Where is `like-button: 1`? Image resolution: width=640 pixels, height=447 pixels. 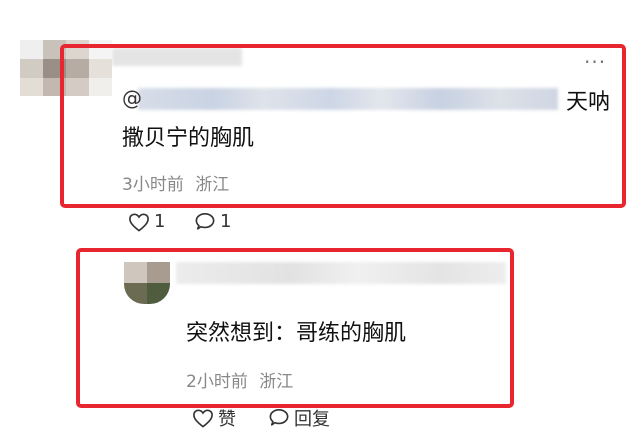
like-button: 1 is located at coordinates (146, 221).